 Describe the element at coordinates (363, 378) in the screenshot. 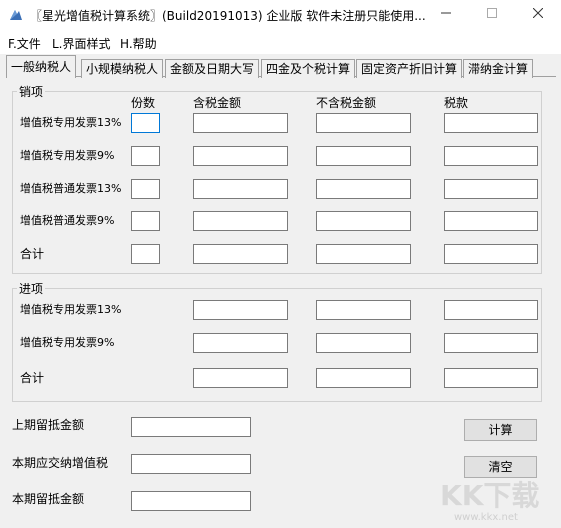

I see `purchase-total-tax-exclusive-input` at that location.